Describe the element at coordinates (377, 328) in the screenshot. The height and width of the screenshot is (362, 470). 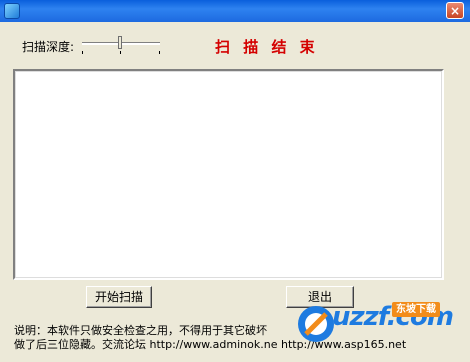
I see `site-watermark: uzzf.com 东坡下载` at that location.